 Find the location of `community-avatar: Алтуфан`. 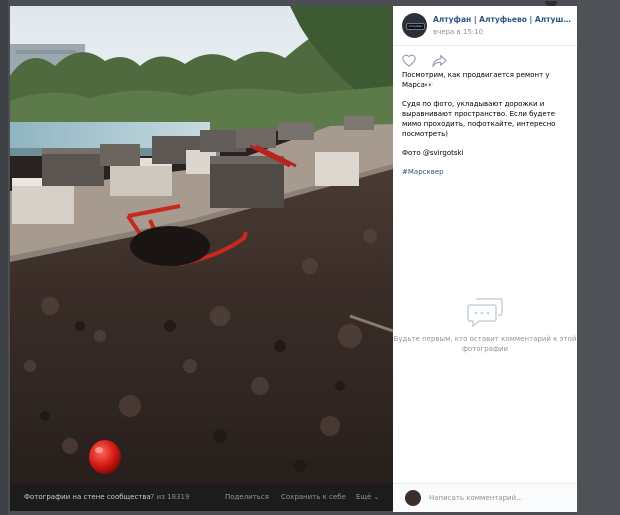

community-avatar: Алтуфан is located at coordinates (414, 25).